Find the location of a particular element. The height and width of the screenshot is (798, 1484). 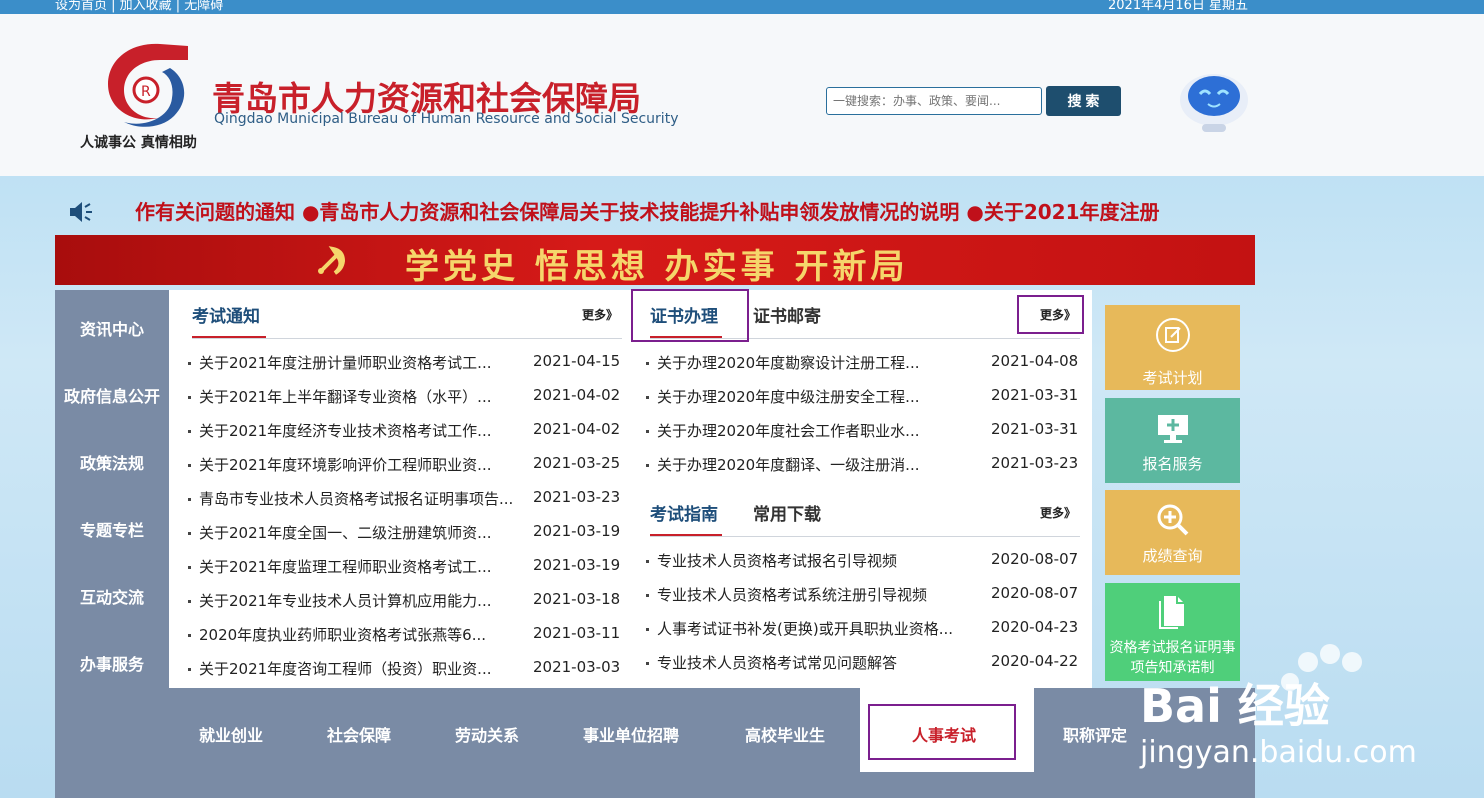

category-nav: 就业创业 社会保障 劳动关系 事业单位招聘 高校毕业生 职称评定 is located at coordinates (655, 743).